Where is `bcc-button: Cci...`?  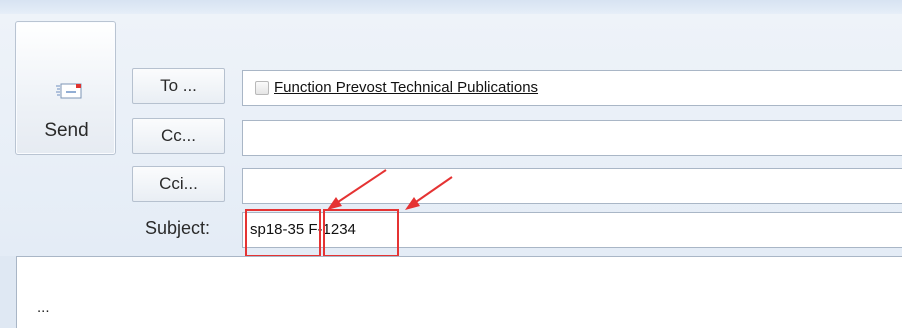 bcc-button: Cci... is located at coordinates (178, 184).